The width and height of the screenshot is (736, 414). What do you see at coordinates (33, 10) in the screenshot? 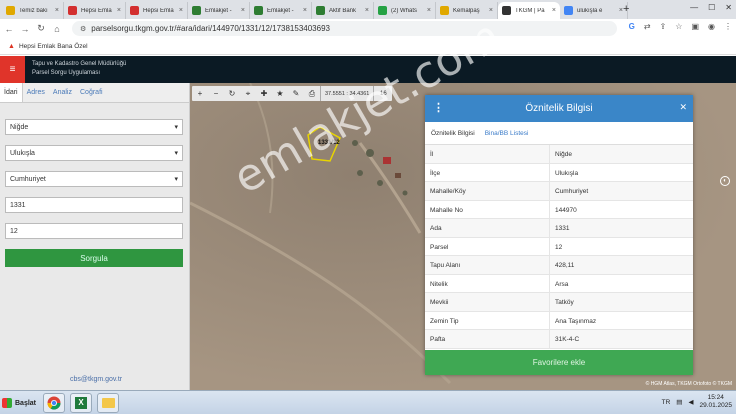
I see `browser-tab: Temiz bakı ×` at bounding box center [33, 10].